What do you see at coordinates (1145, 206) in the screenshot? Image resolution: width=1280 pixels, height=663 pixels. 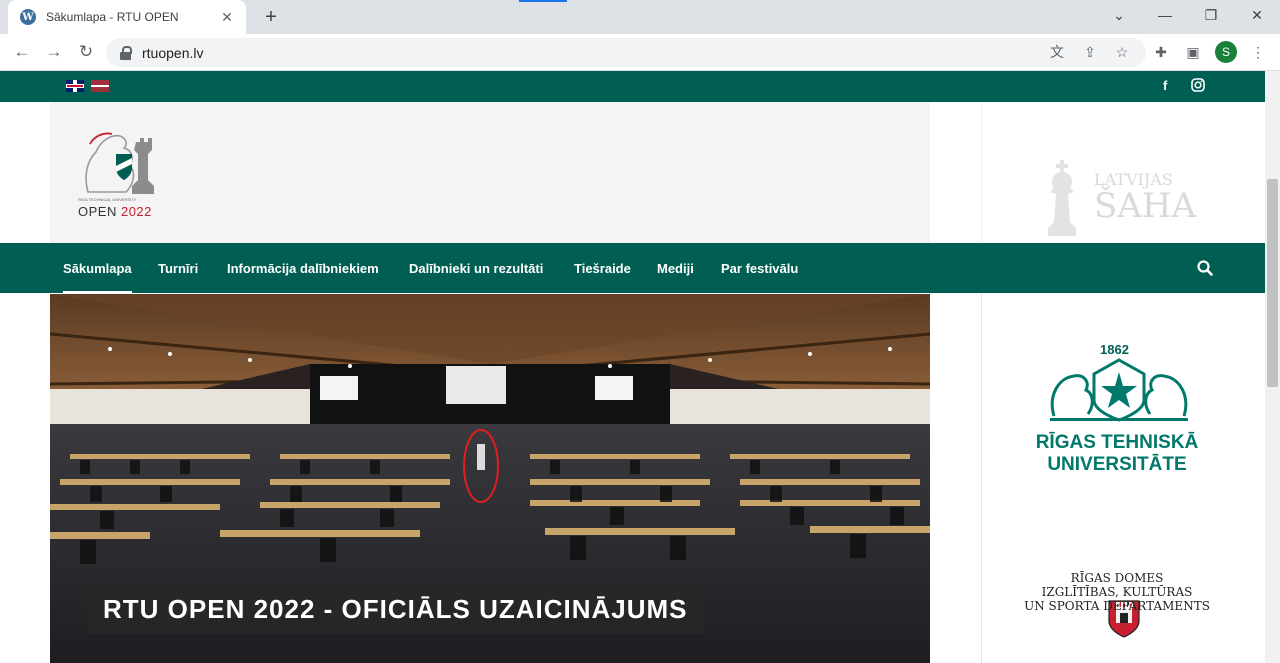 I see `chess-federation-line2: ŠAHA` at bounding box center [1145, 206].